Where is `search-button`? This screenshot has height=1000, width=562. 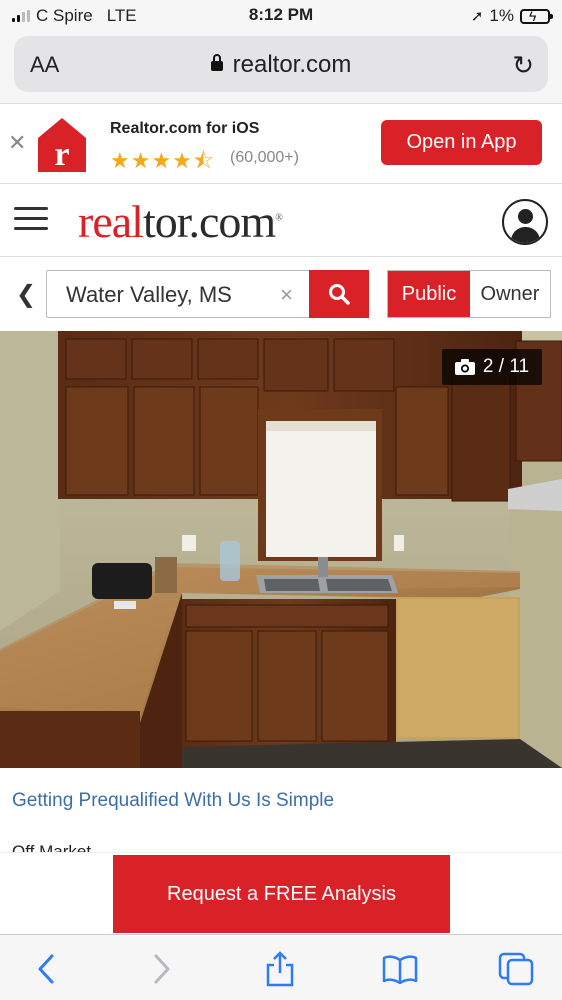 search-button is located at coordinates (339, 294).